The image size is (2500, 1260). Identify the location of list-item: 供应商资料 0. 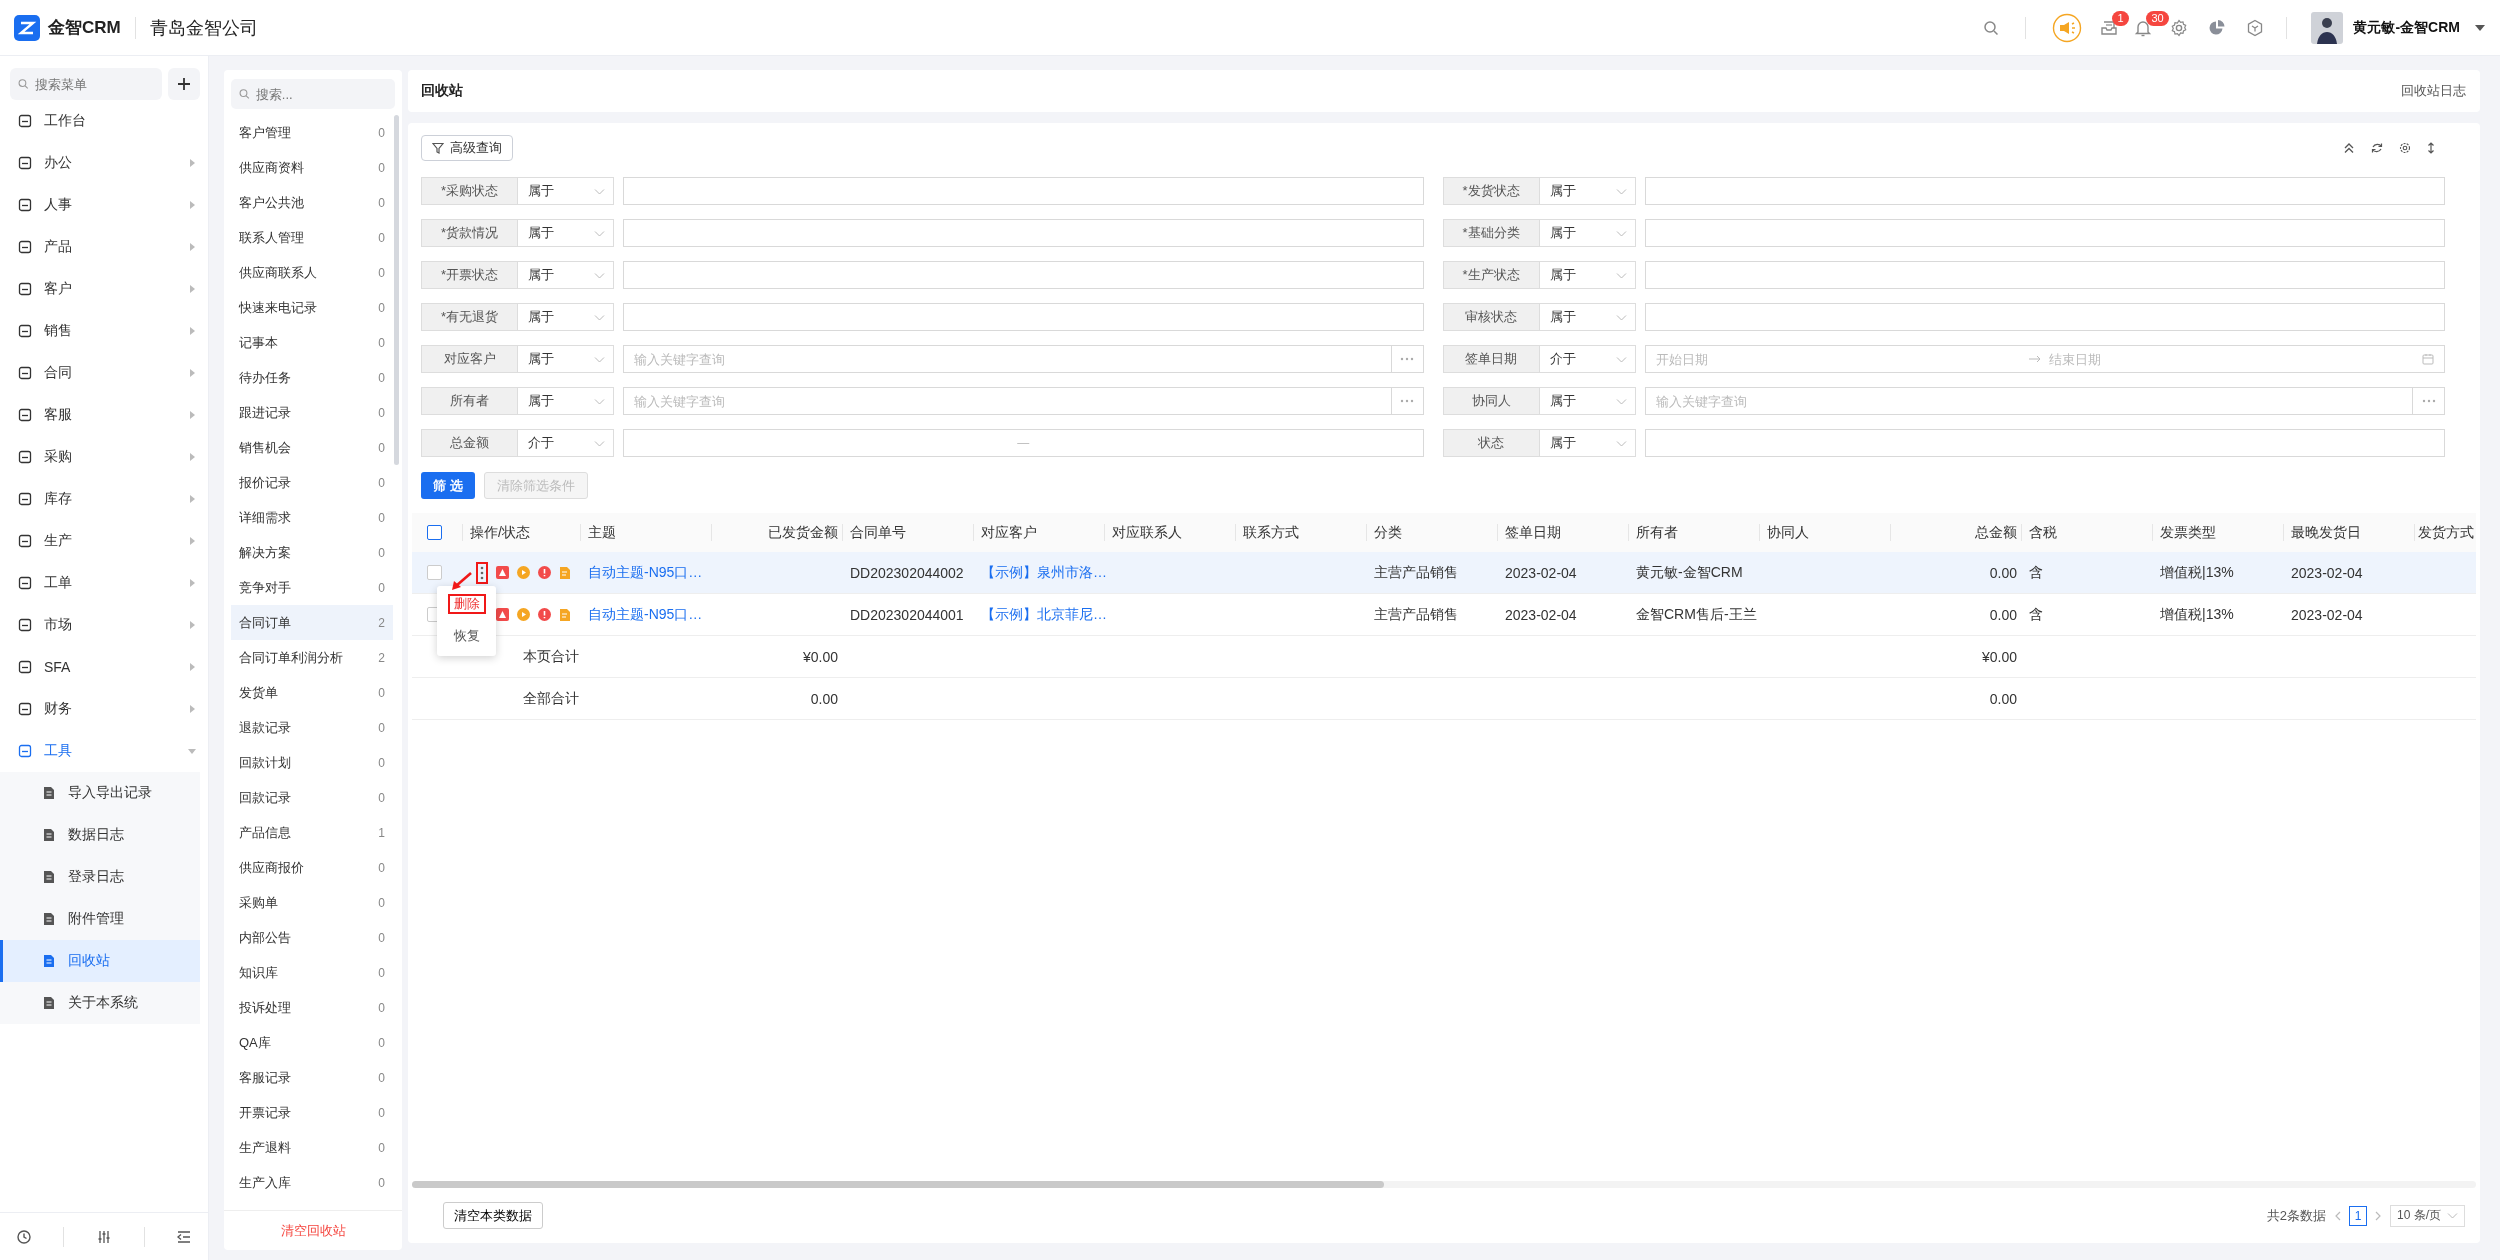
(312, 167).